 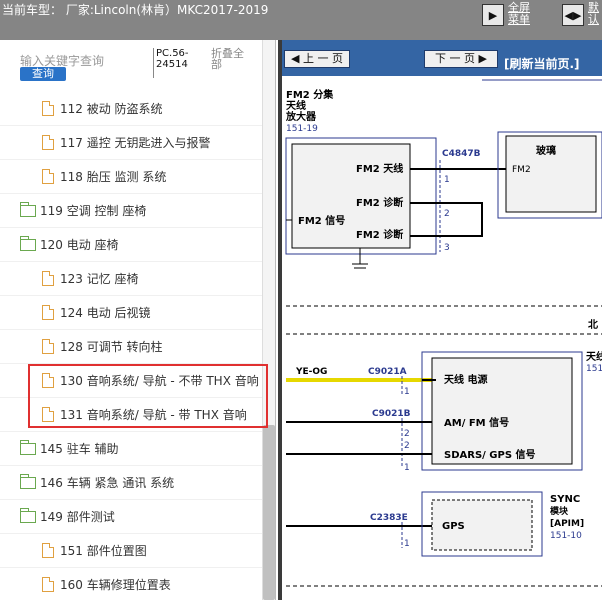 I want to click on pin-1: 1, so click(x=447, y=180).